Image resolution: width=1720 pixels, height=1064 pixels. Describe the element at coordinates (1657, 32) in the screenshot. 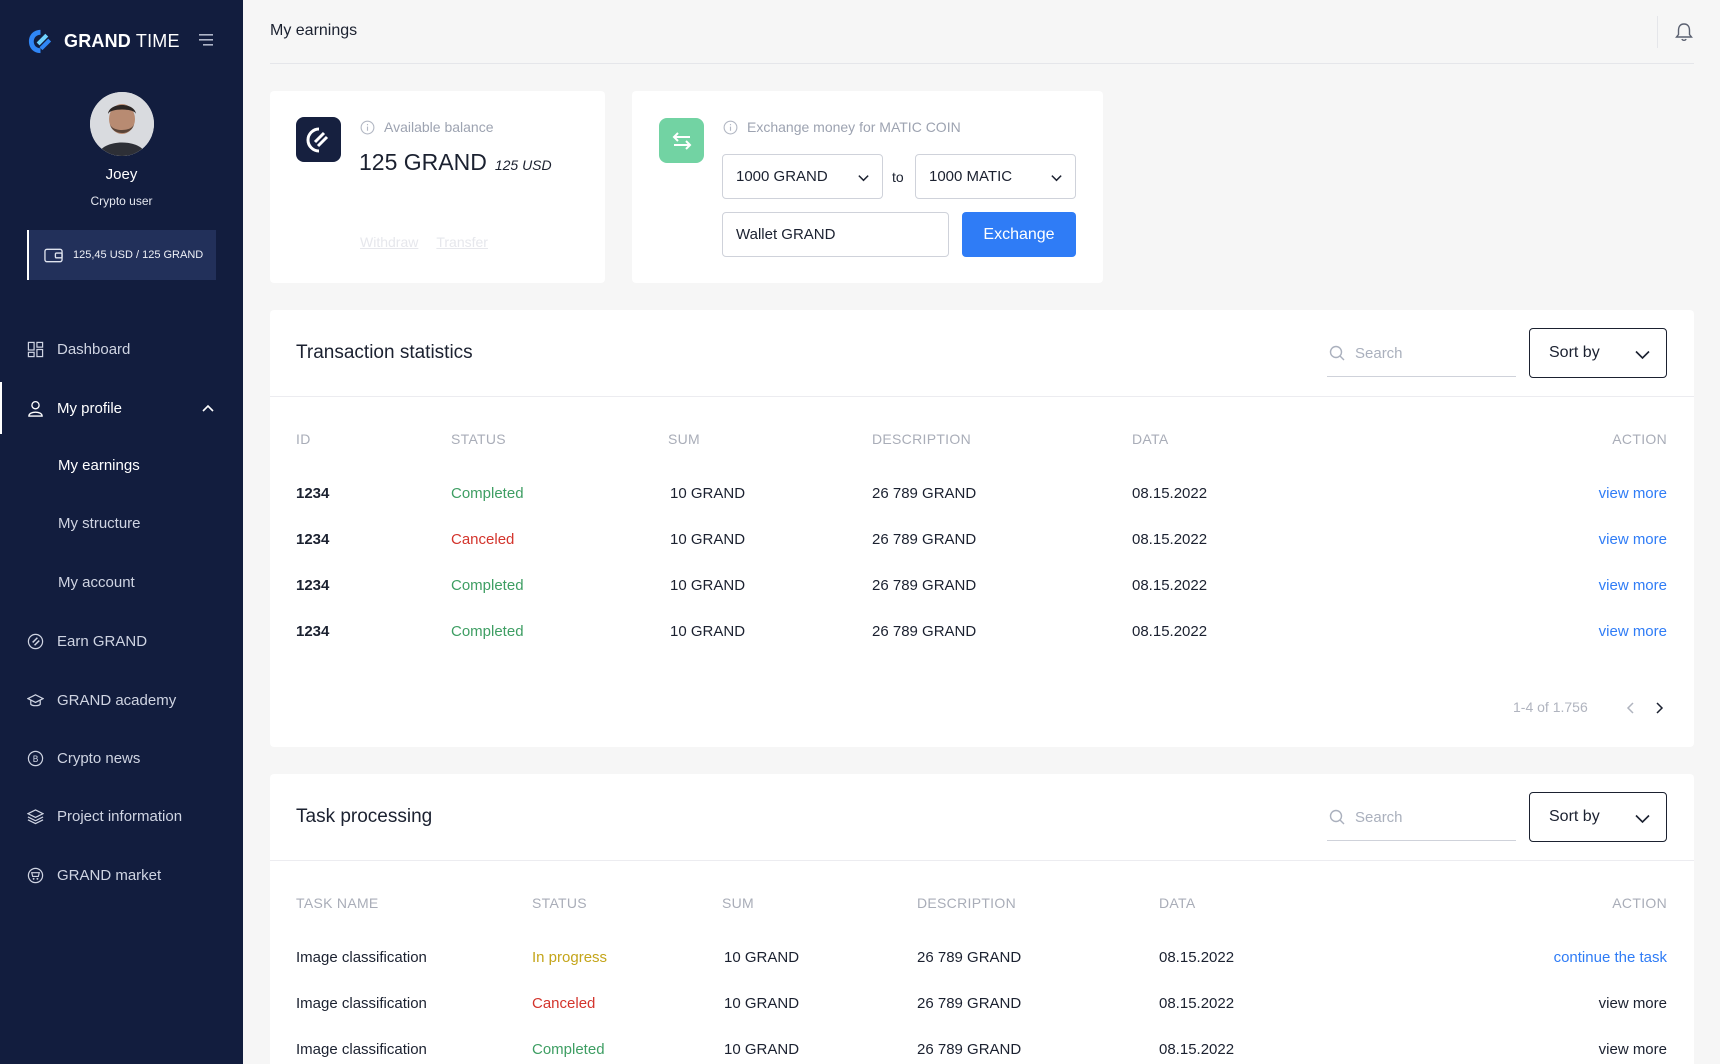

I see `header-divider` at that location.